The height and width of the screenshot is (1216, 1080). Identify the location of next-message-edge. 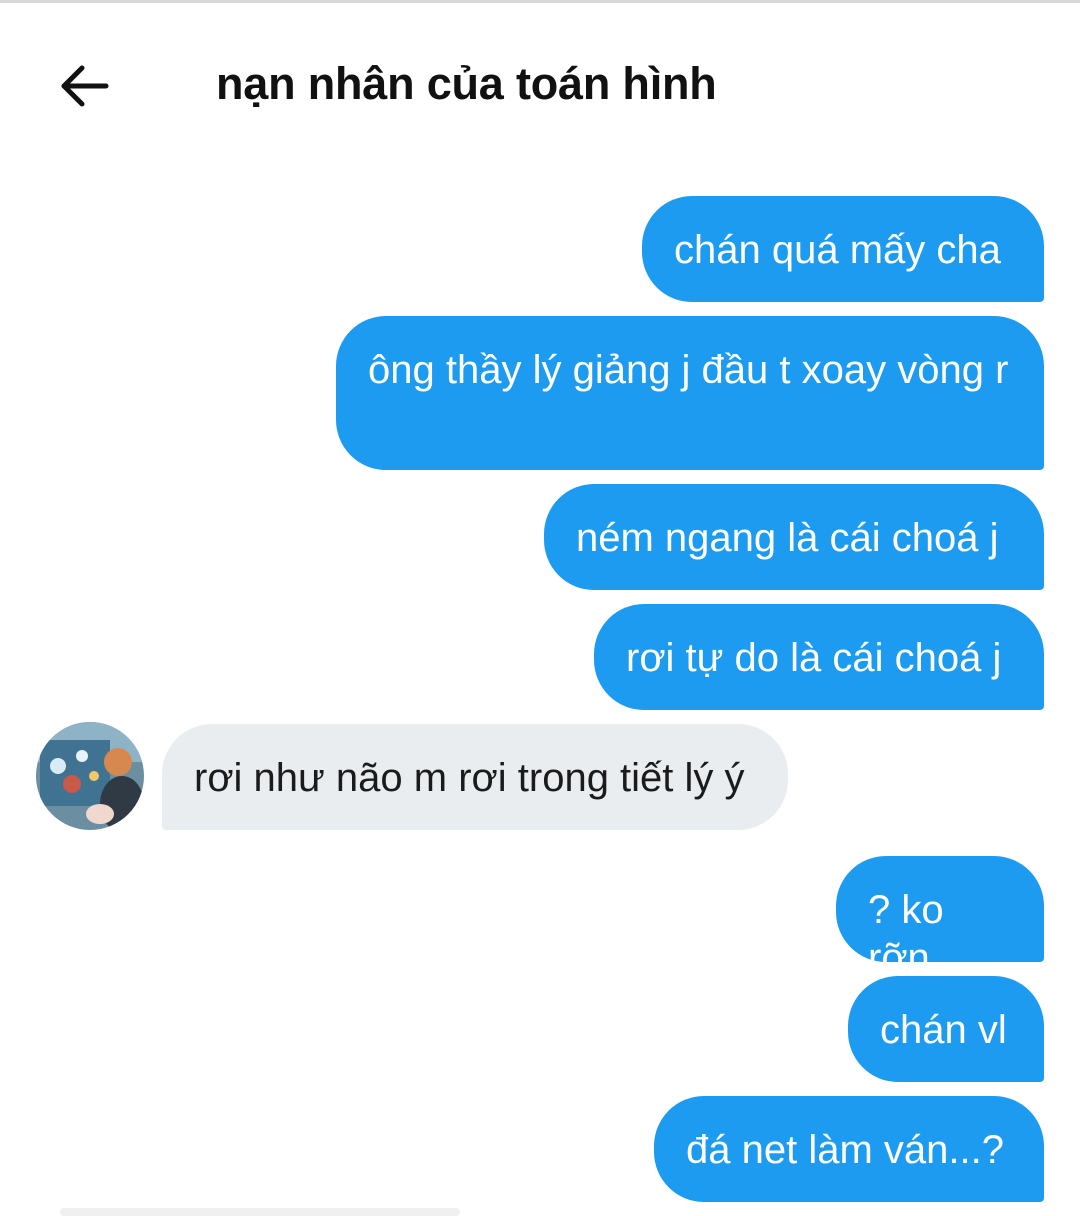
(260, 1212).